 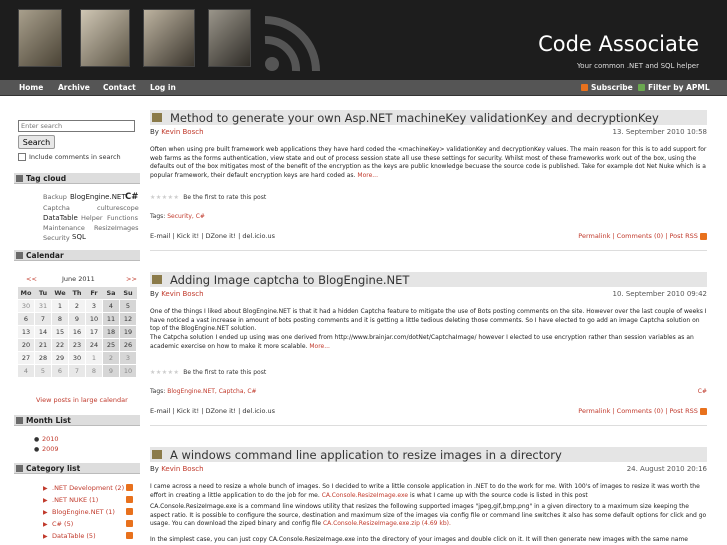 What do you see at coordinates (82, 400) in the screenshot?
I see `large-calendar-link: View posts in large calendar` at bounding box center [82, 400].